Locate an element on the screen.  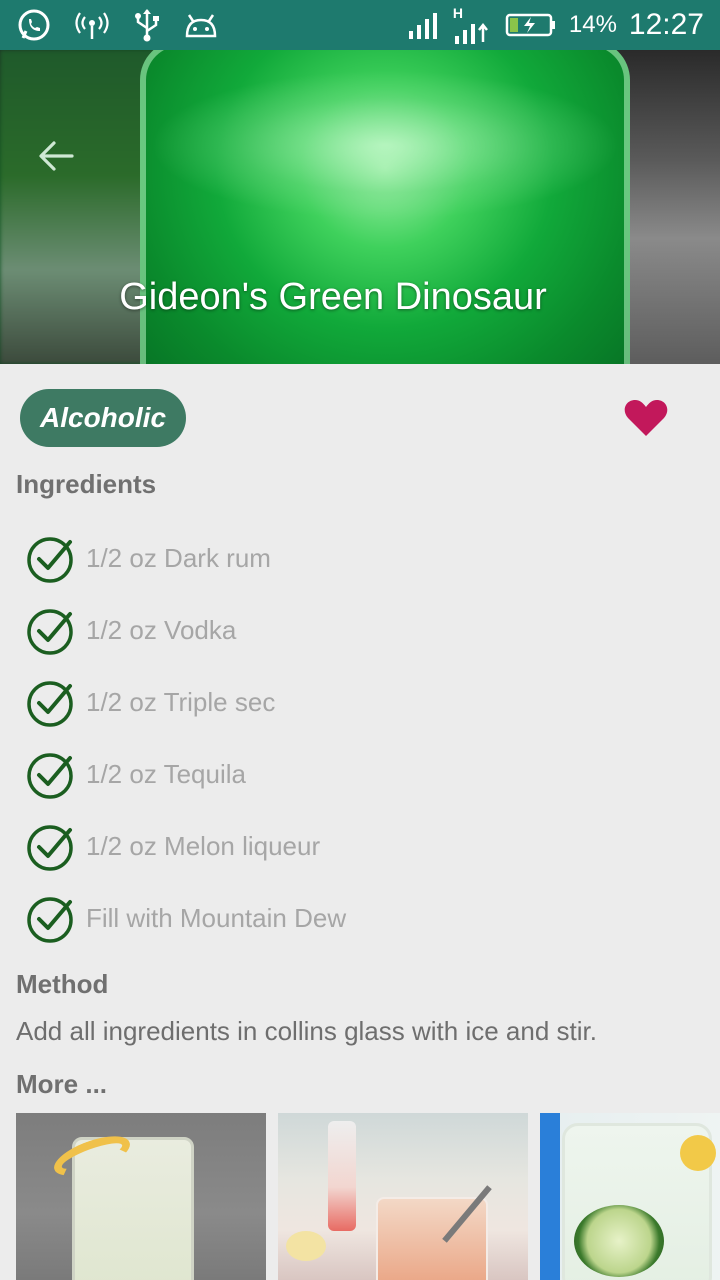
network-type-label: H is located at coordinates (457, 13).